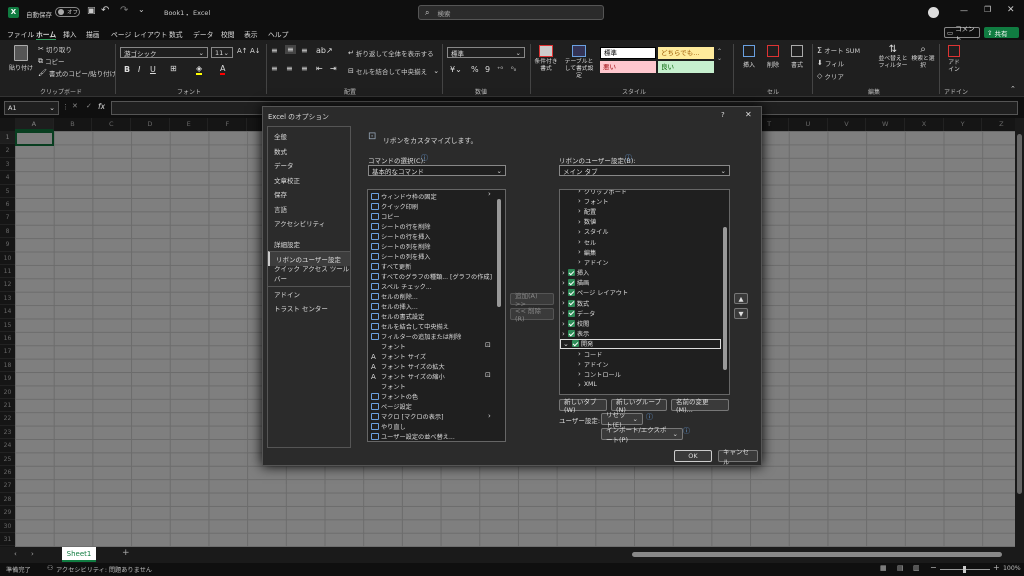  Describe the element at coordinates (309, 165) in the screenshot. I see `options-nav-item: データ` at that location.